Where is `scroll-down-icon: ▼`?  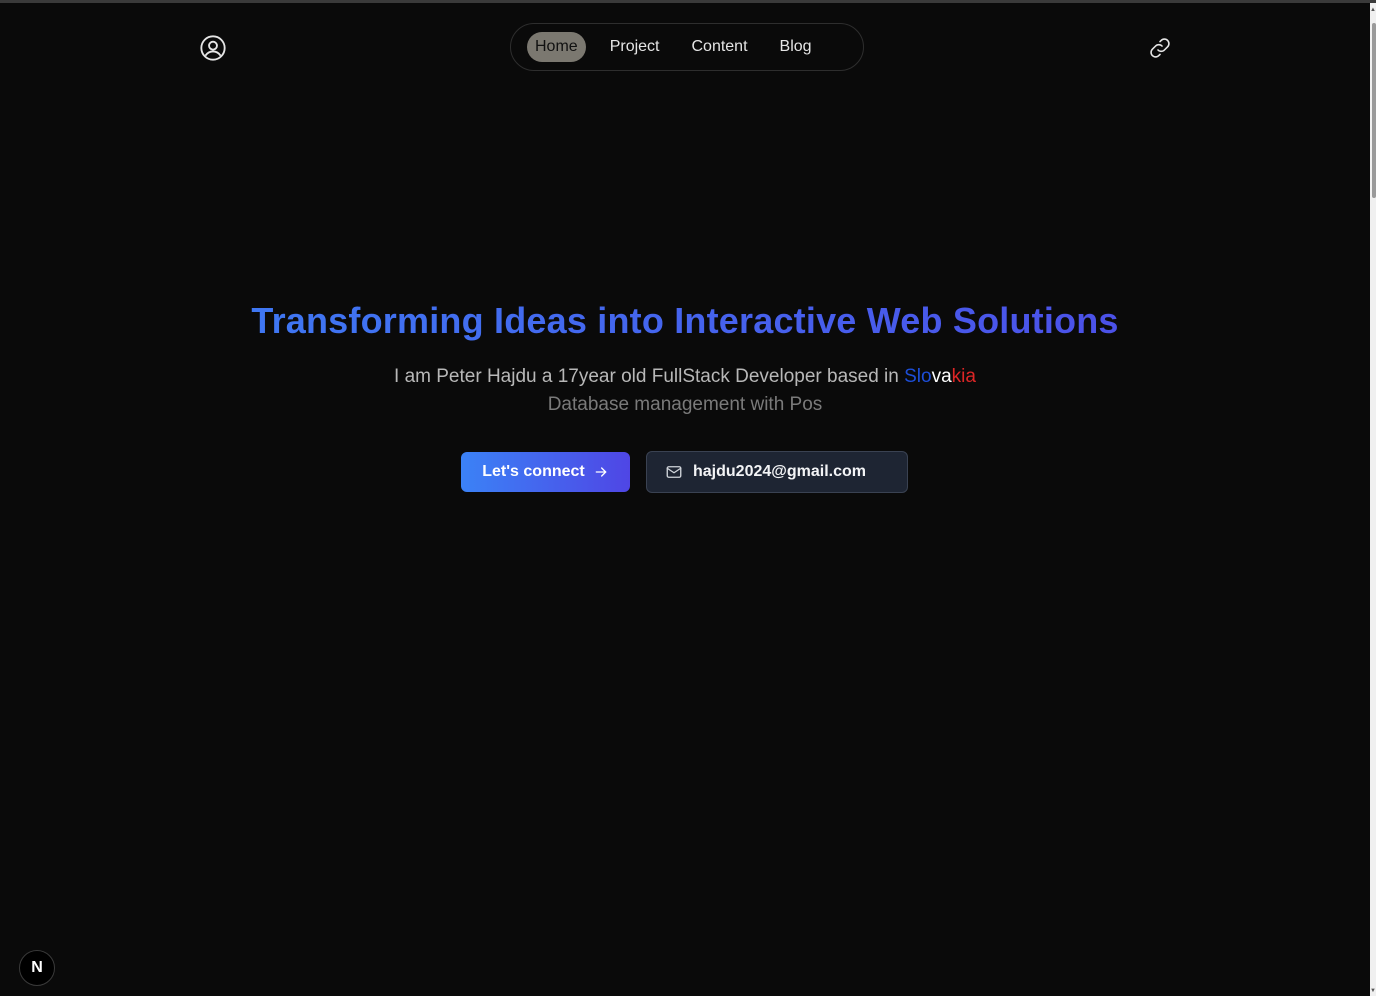 scroll-down-icon: ▼ is located at coordinates (1373, 991).